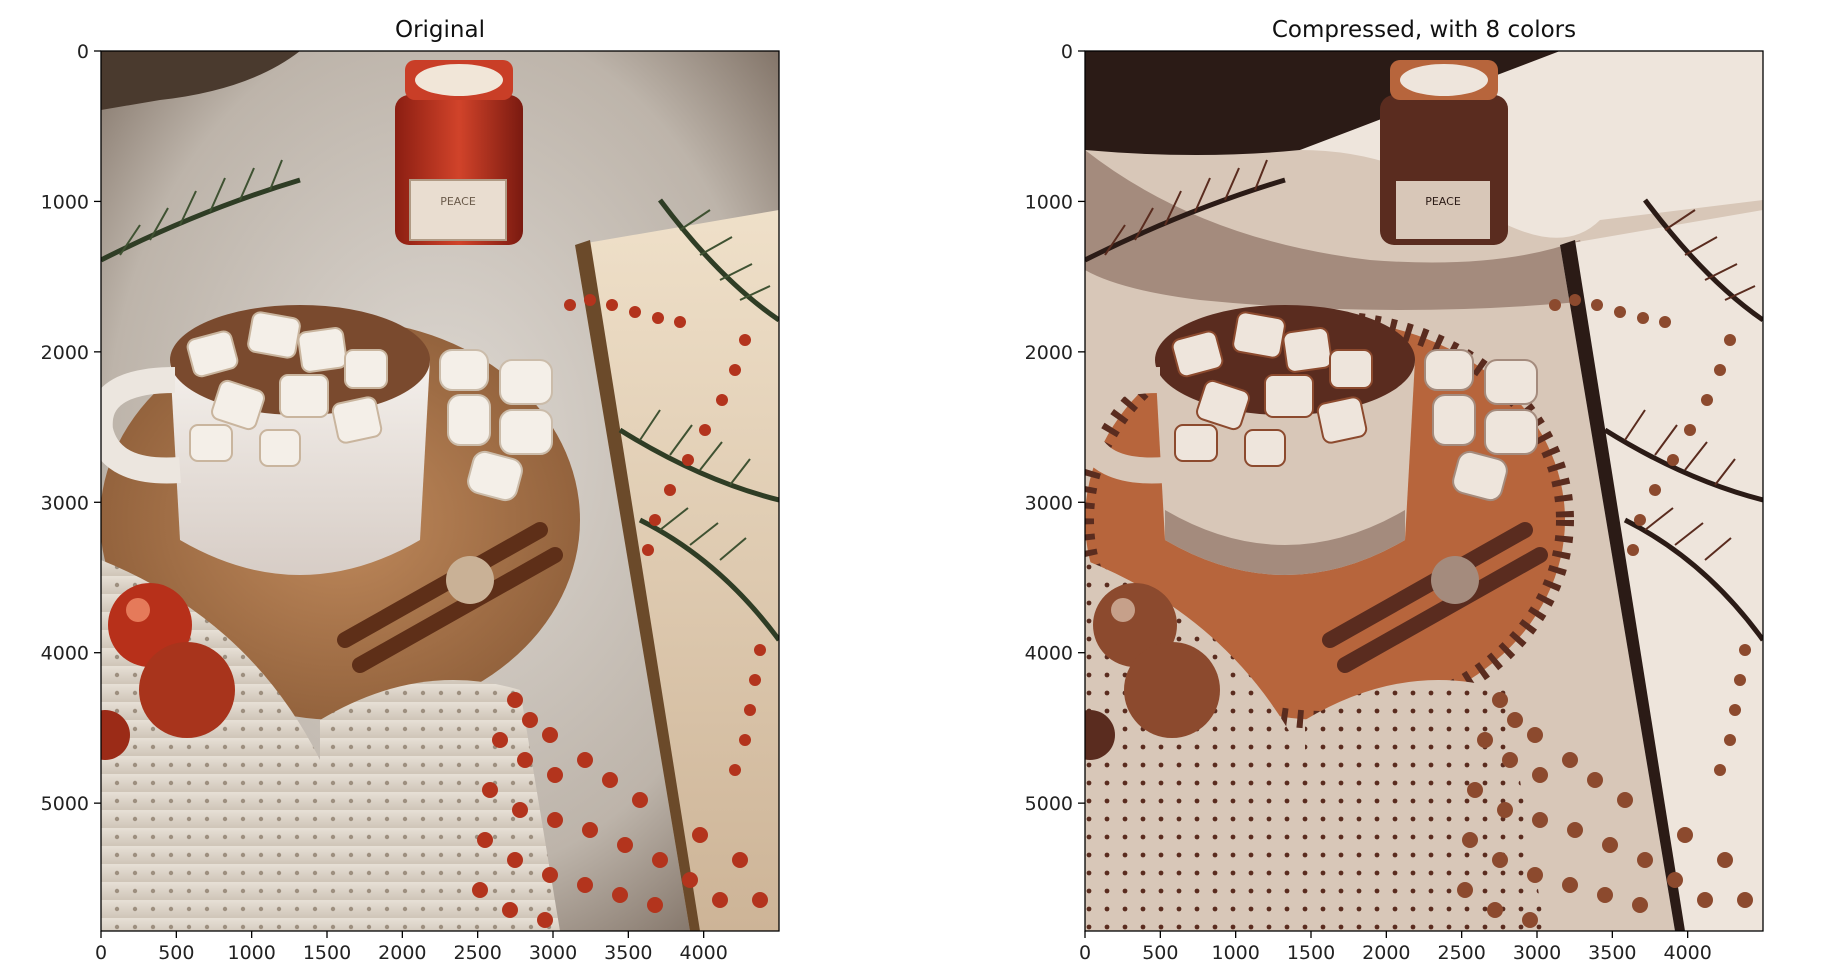 This screenshot has width=1822, height=978. Describe the element at coordinates (440, 30) in the screenshot. I see `chart-title: Original` at that location.